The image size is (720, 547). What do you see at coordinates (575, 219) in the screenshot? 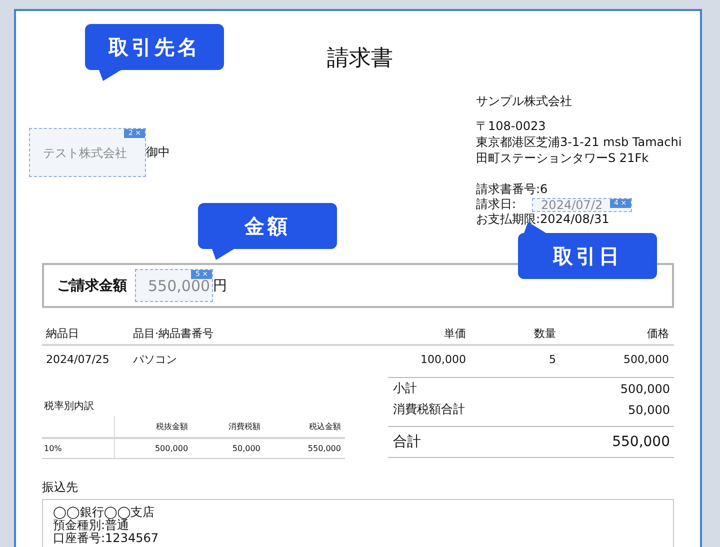
I see `meta-value: 2024/08/31` at bounding box center [575, 219].